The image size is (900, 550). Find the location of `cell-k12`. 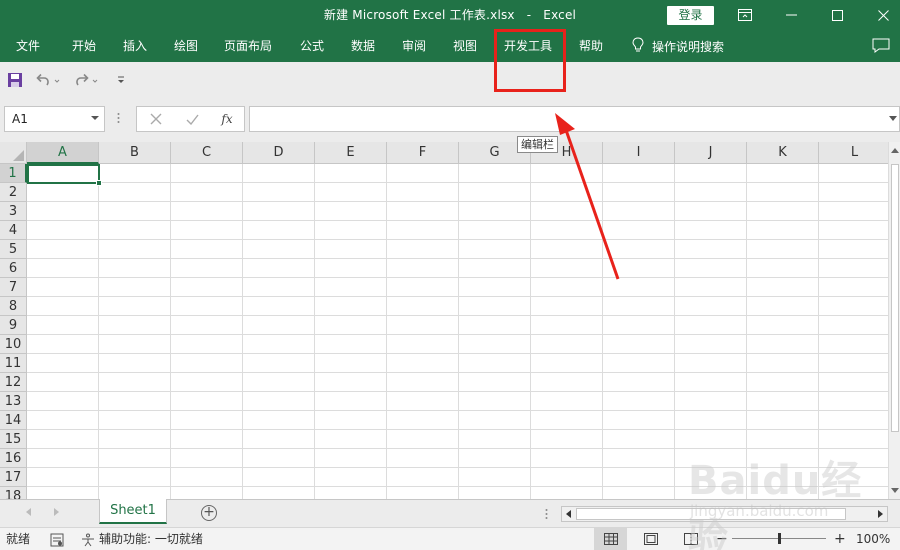

cell-k12 is located at coordinates (783, 382).